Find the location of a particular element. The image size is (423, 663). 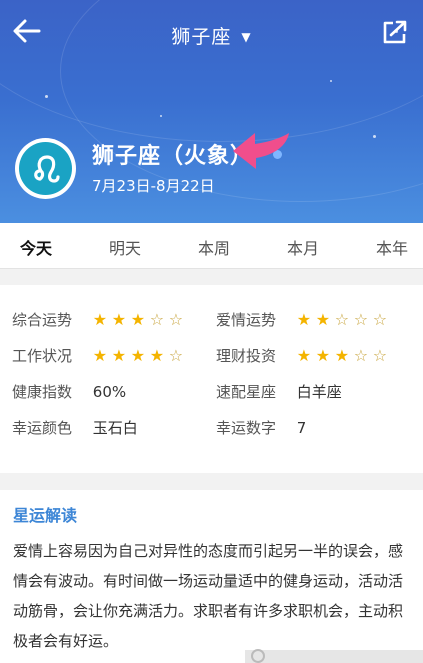

share-button is located at coordinates (395, 32).